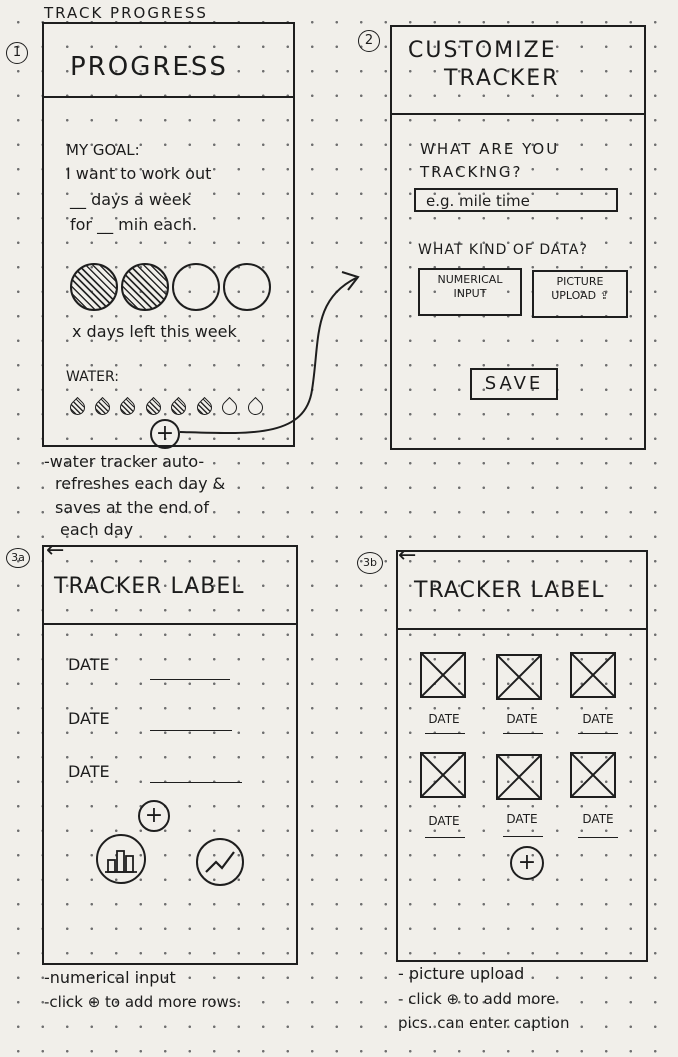 The width and height of the screenshot is (678, 1057). Describe the element at coordinates (471, 172) in the screenshot. I see `question-tracking-line-2: TRACKING?` at that location.